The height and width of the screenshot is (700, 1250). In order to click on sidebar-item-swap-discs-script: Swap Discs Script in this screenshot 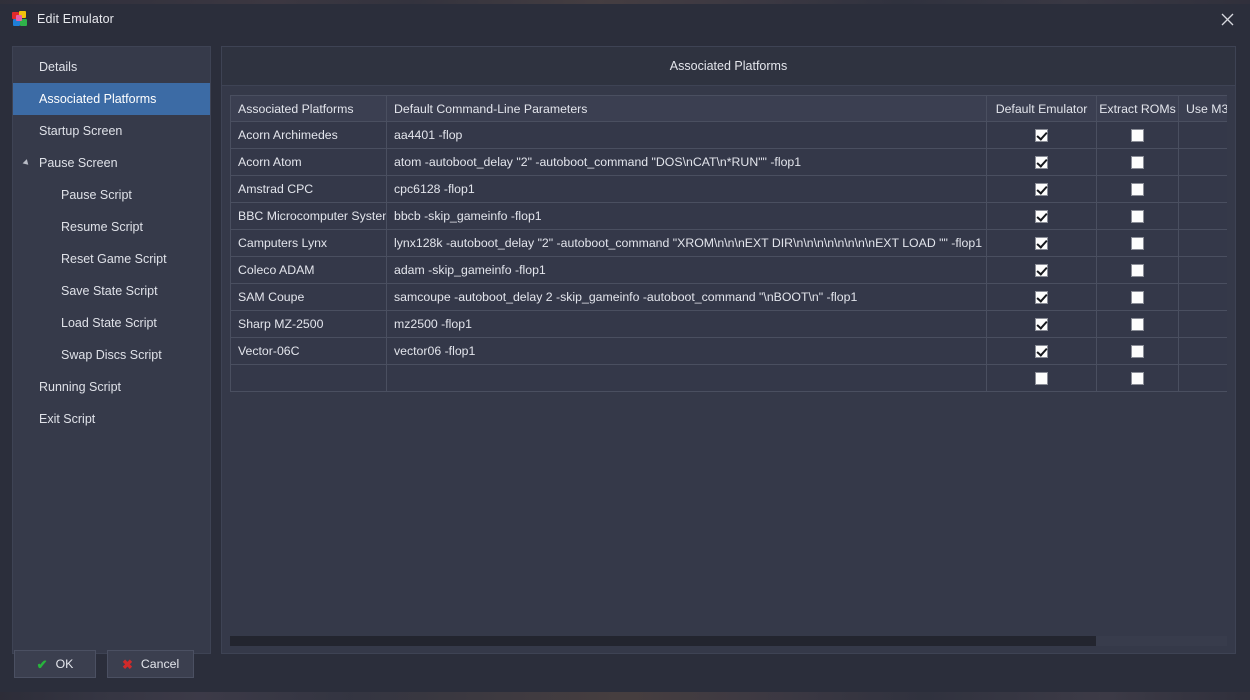, I will do `click(111, 355)`.